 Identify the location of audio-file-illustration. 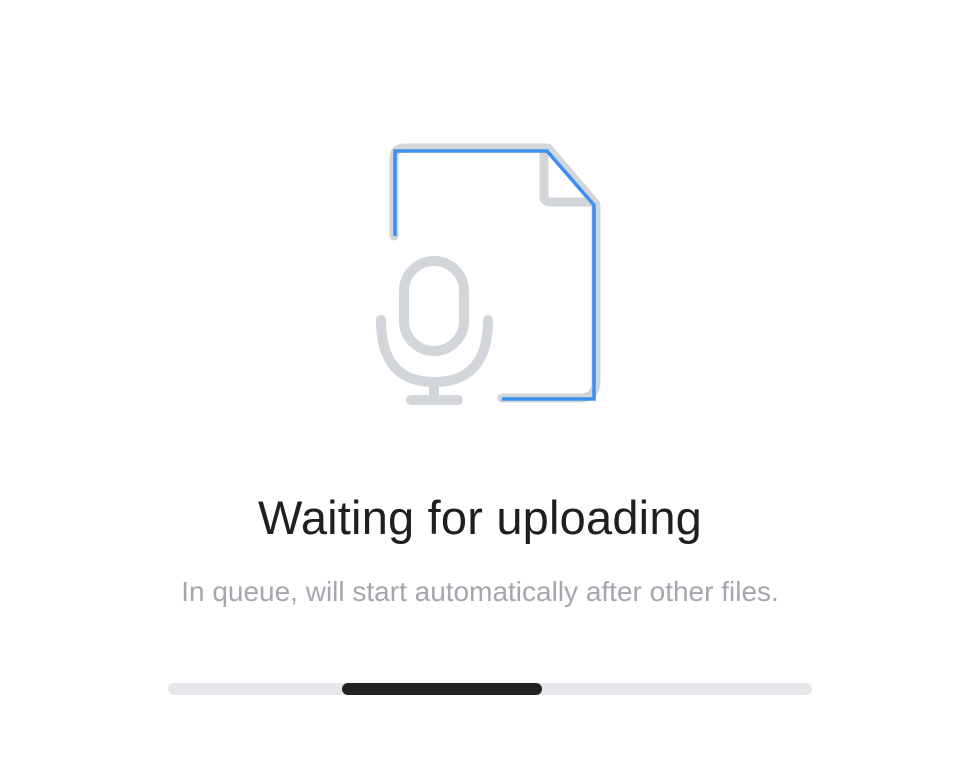
(488, 274).